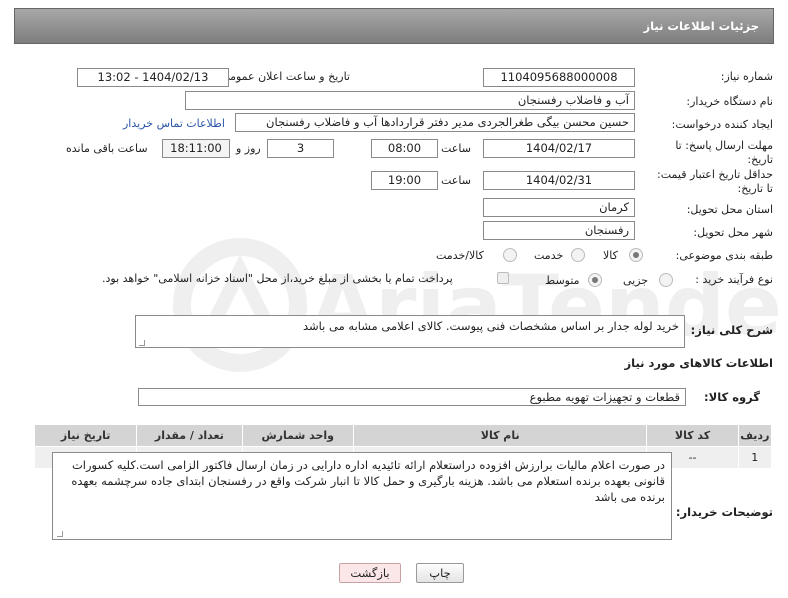 The image size is (788, 598). Describe the element at coordinates (559, 230) in the screenshot. I see `city-field: رفسنجان` at that location.